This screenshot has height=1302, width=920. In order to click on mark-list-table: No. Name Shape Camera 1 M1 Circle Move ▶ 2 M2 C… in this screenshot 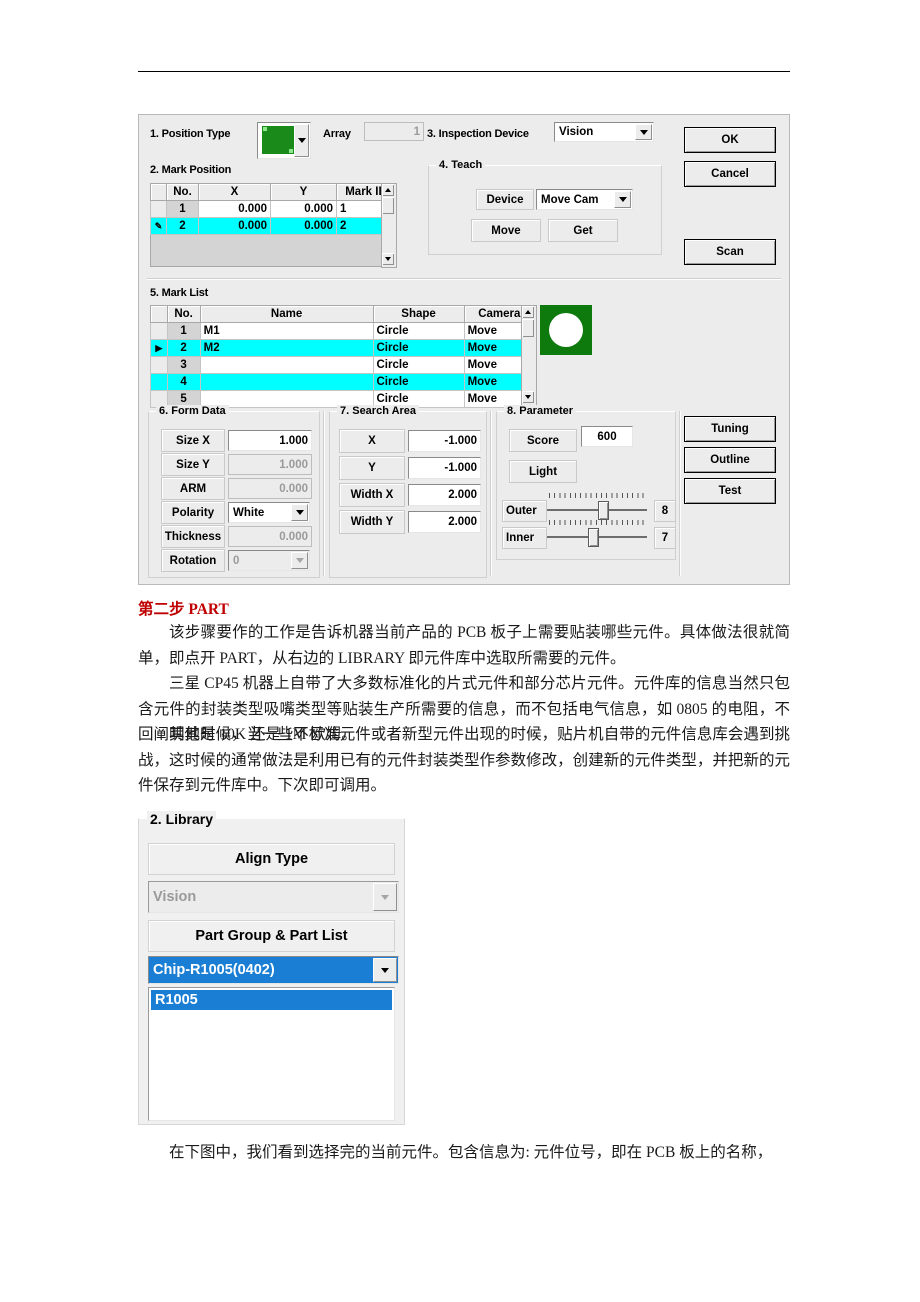, I will do `click(343, 356)`.